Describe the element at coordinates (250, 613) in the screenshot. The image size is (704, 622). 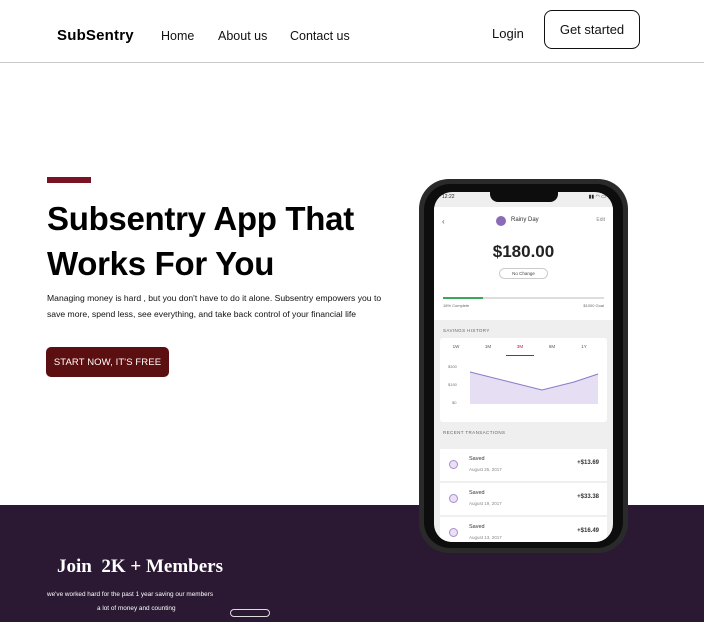
I see `scroll-indicator-pill` at that location.